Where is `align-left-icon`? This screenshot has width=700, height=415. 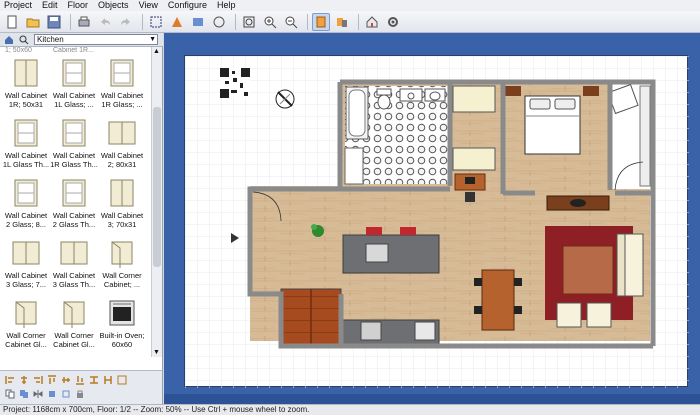 align-left-icon is located at coordinates (9, 379).